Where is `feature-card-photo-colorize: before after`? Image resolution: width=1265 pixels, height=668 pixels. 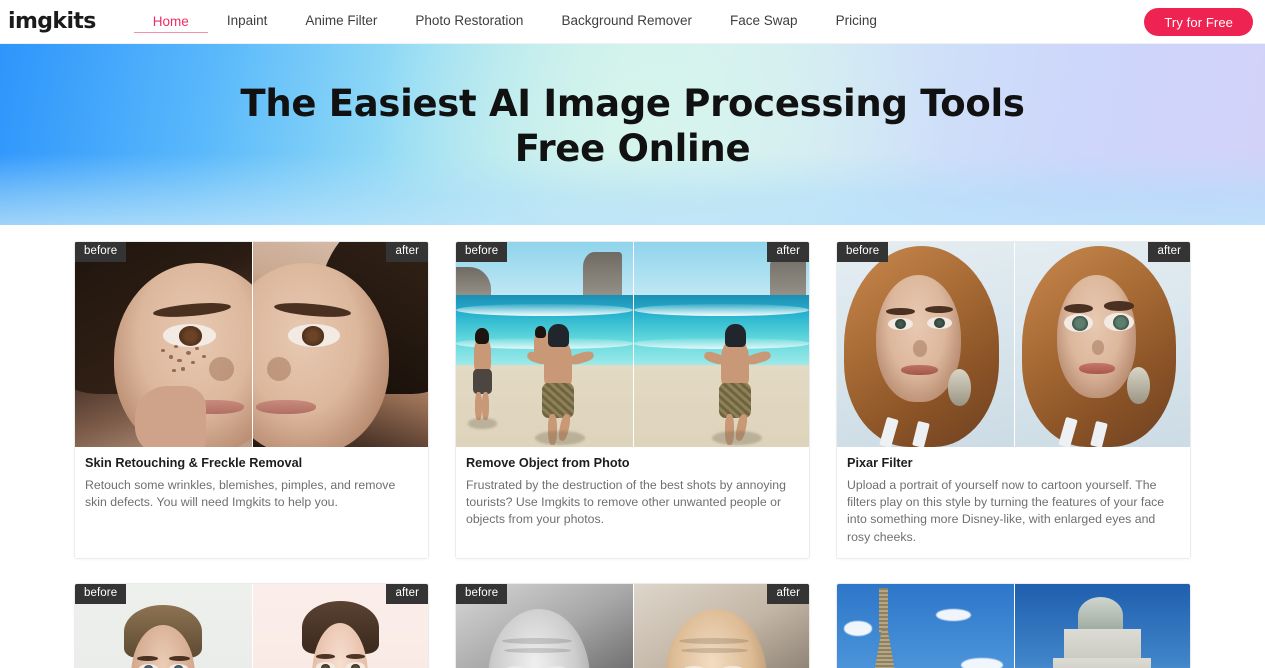
feature-card-photo-colorize: before after is located at coordinates (632, 625).